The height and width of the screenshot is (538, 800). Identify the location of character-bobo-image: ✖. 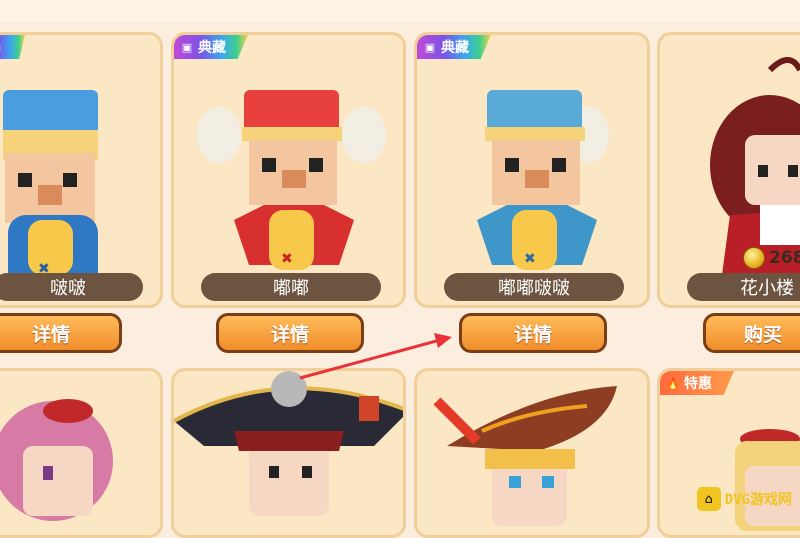
(50, 190).